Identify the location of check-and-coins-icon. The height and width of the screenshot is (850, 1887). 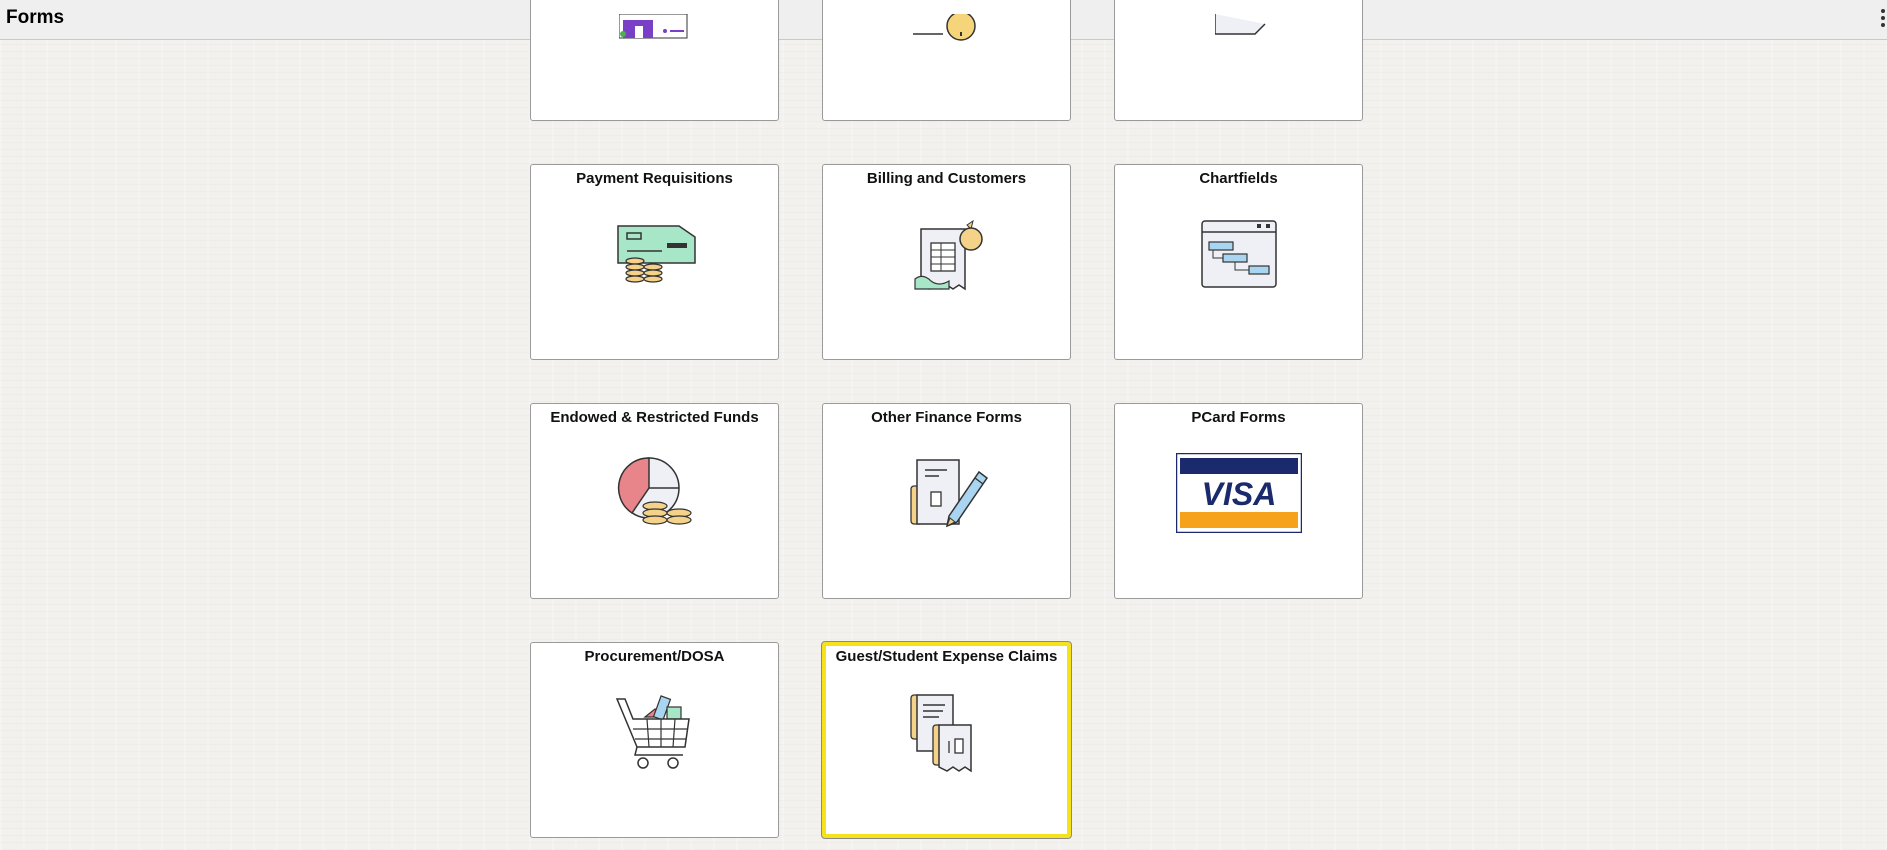
(656, 254).